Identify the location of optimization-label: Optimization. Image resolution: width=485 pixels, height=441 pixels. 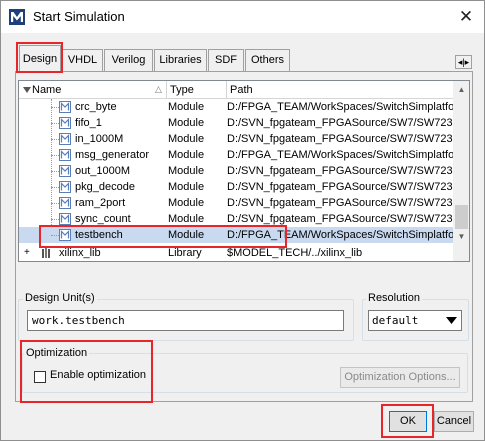
(57, 353).